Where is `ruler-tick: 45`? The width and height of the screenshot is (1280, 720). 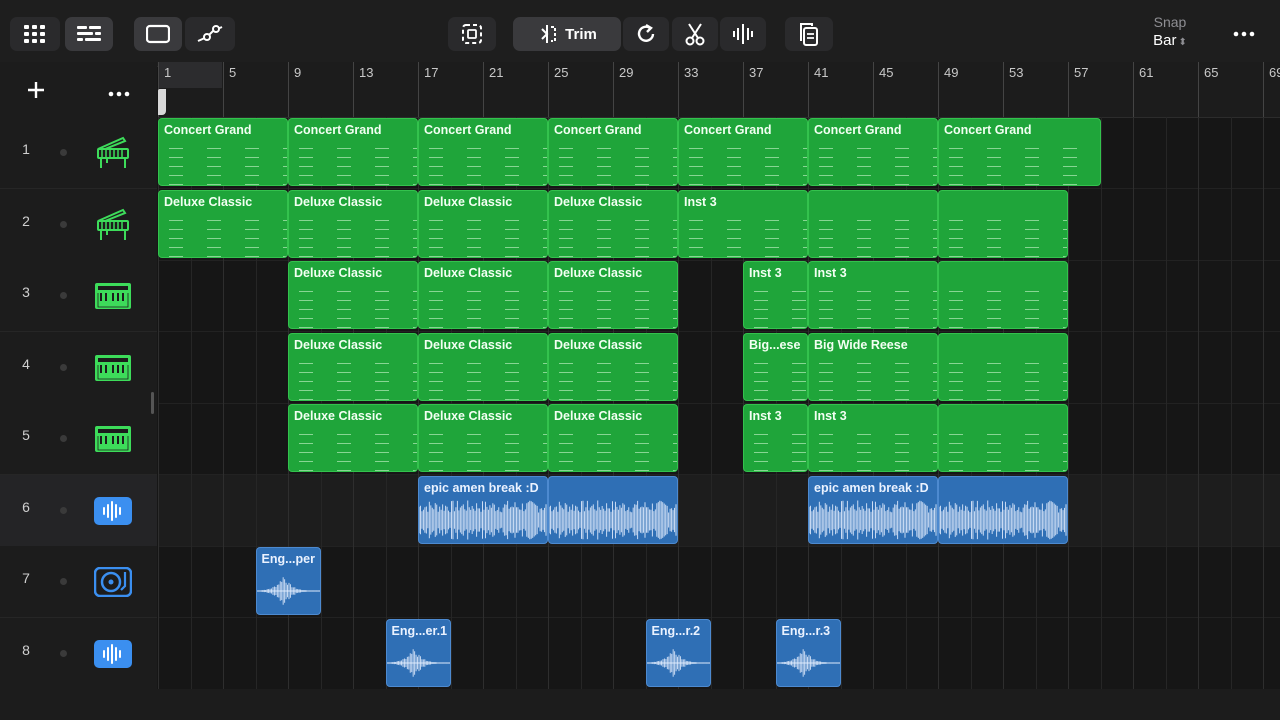
ruler-tick: 45 is located at coordinates (883, 89).